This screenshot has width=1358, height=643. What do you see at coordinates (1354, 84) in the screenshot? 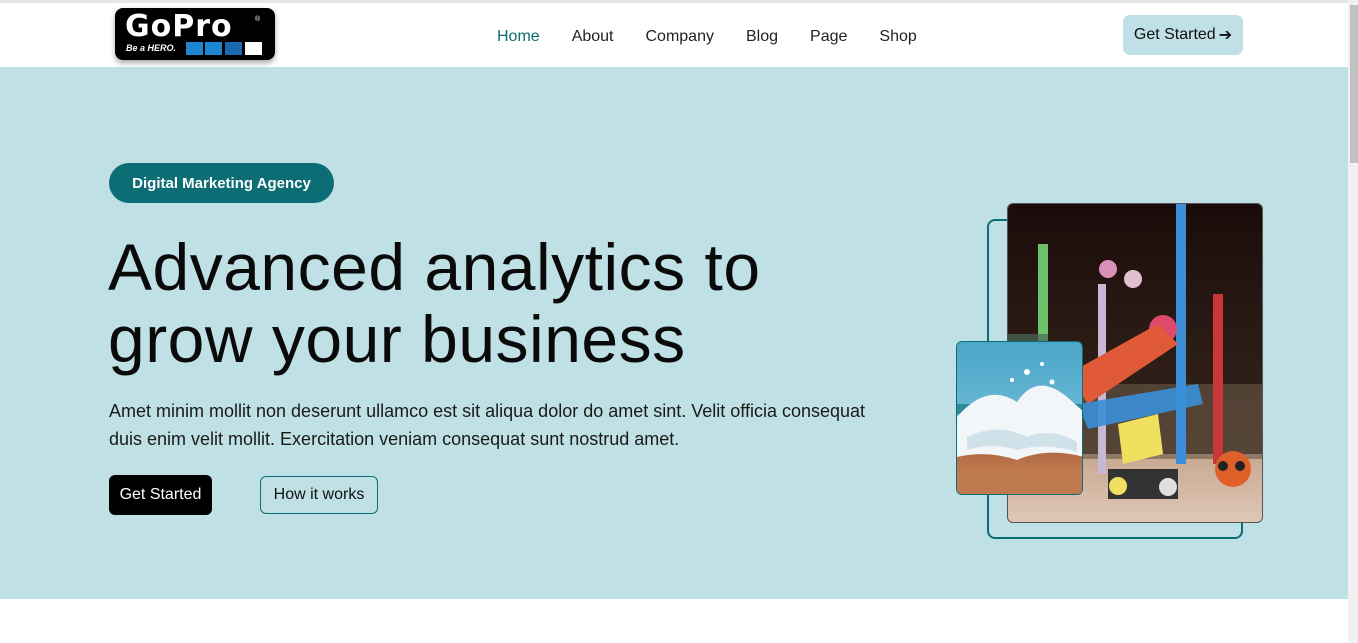
I see `scrollbar-thumb` at bounding box center [1354, 84].